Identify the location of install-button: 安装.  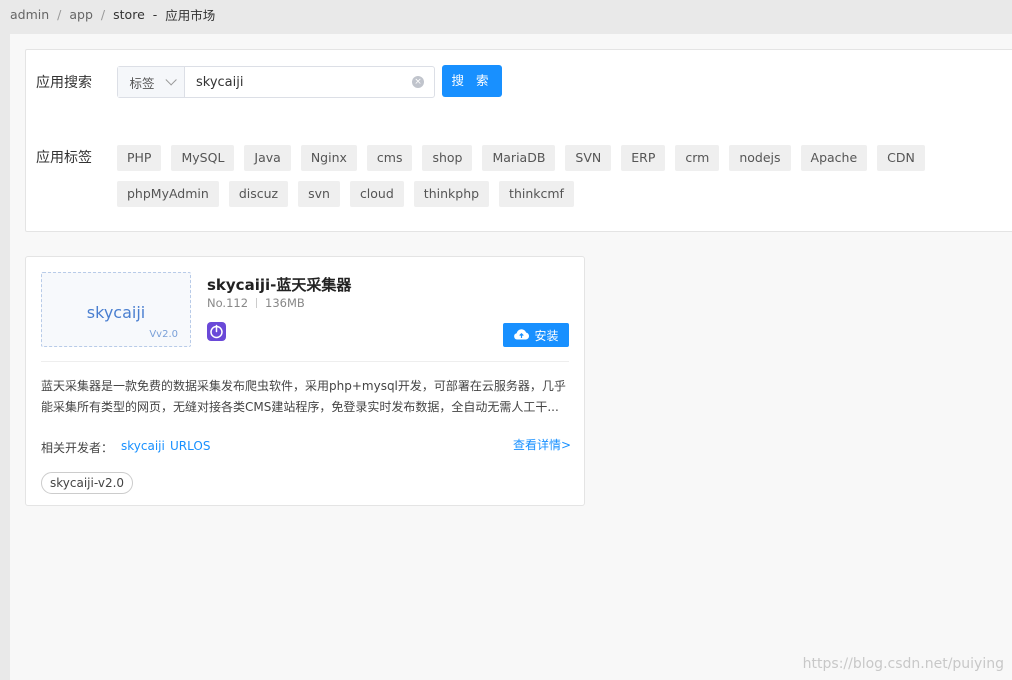
(536, 335).